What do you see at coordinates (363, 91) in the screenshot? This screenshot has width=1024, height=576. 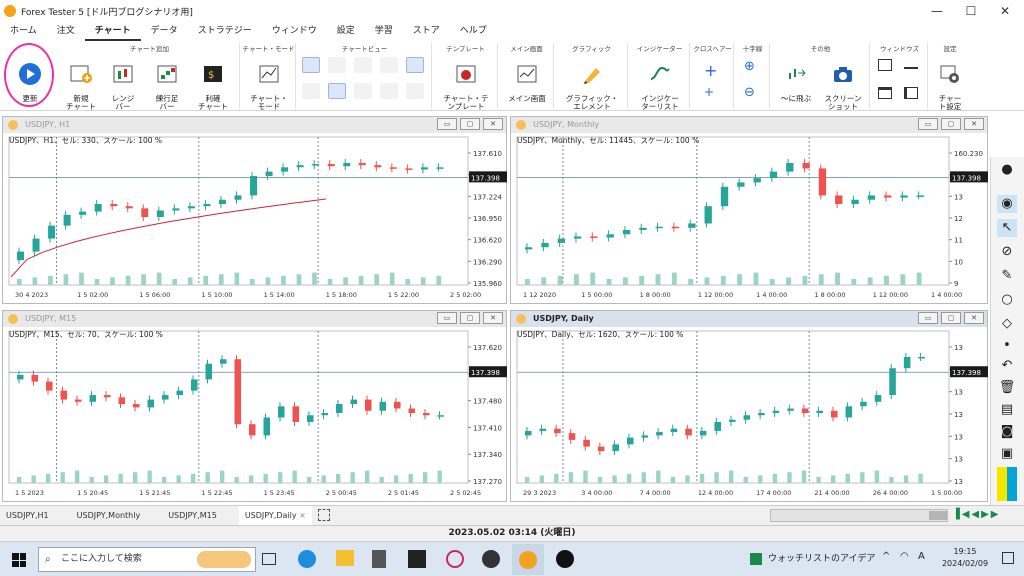 I see `line-chart-icon` at bounding box center [363, 91].